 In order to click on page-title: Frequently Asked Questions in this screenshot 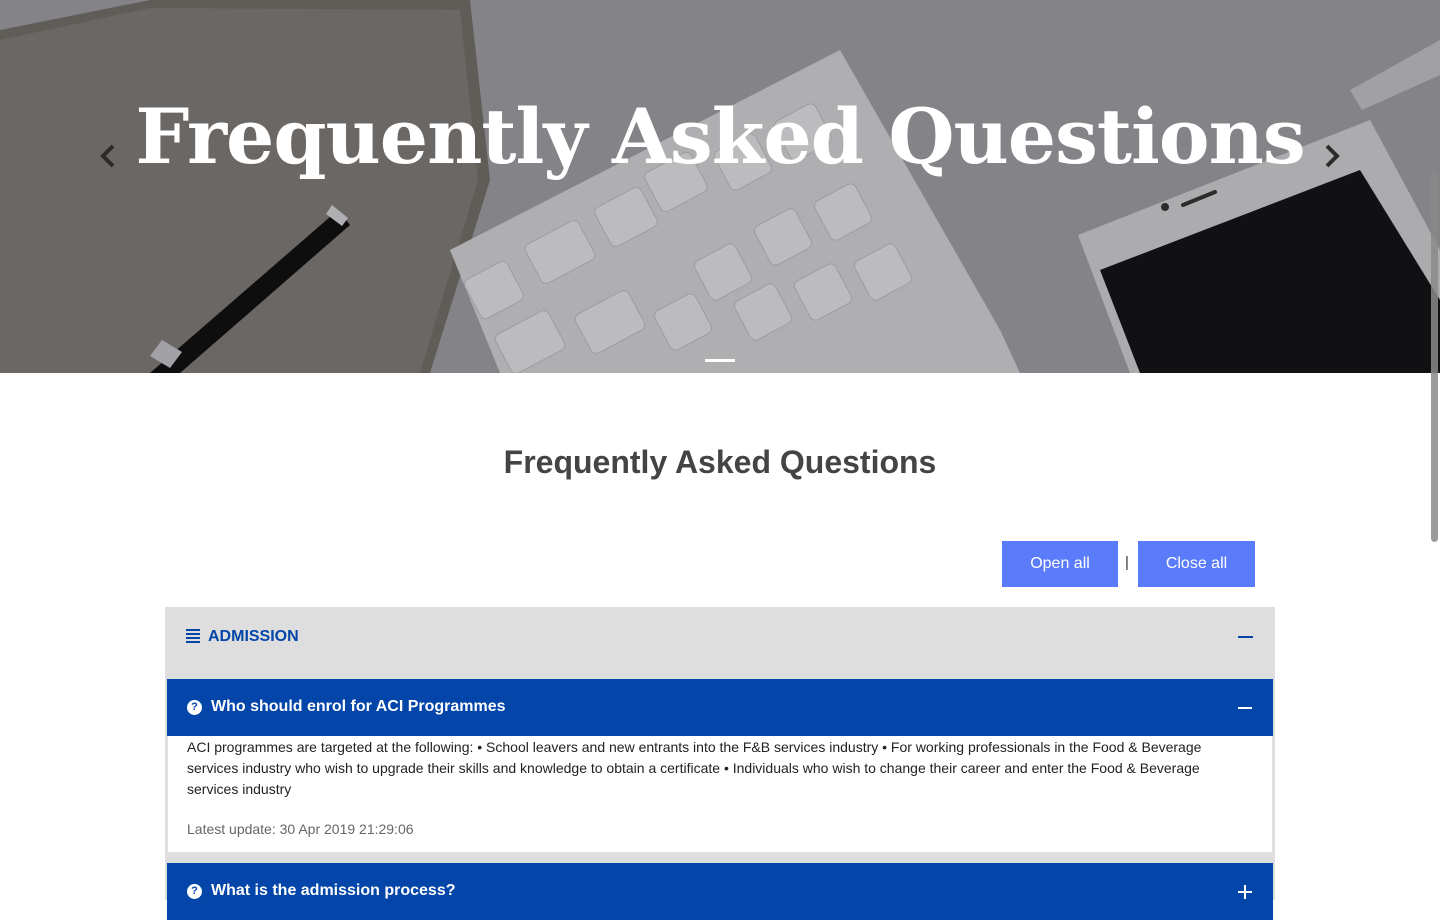, I will do `click(720, 462)`.